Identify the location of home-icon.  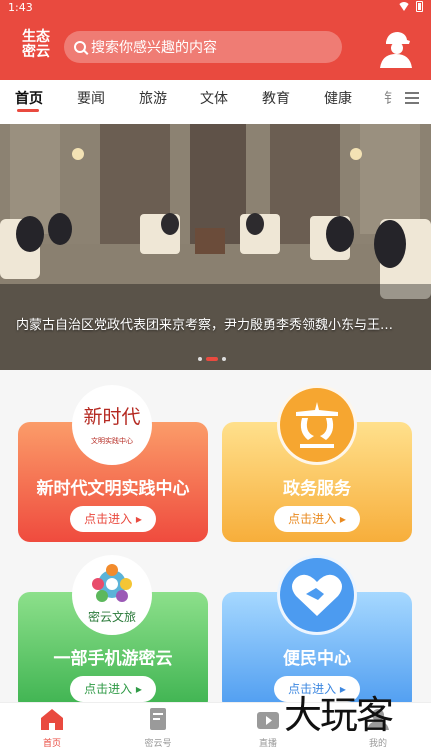
(52, 719).